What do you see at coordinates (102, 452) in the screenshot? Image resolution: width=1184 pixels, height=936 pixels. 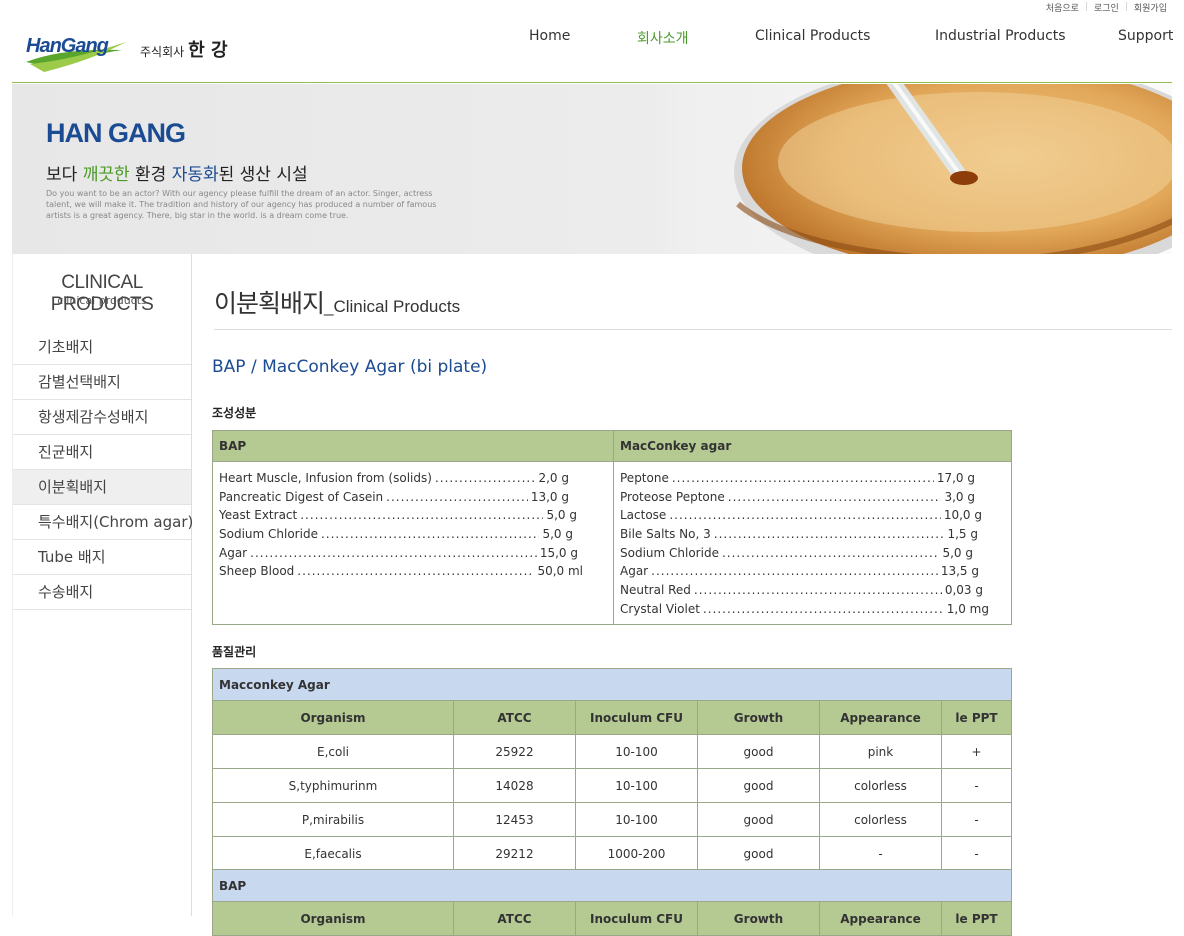 I see `sidebar-item-fungal-media: 진균배지` at bounding box center [102, 452].